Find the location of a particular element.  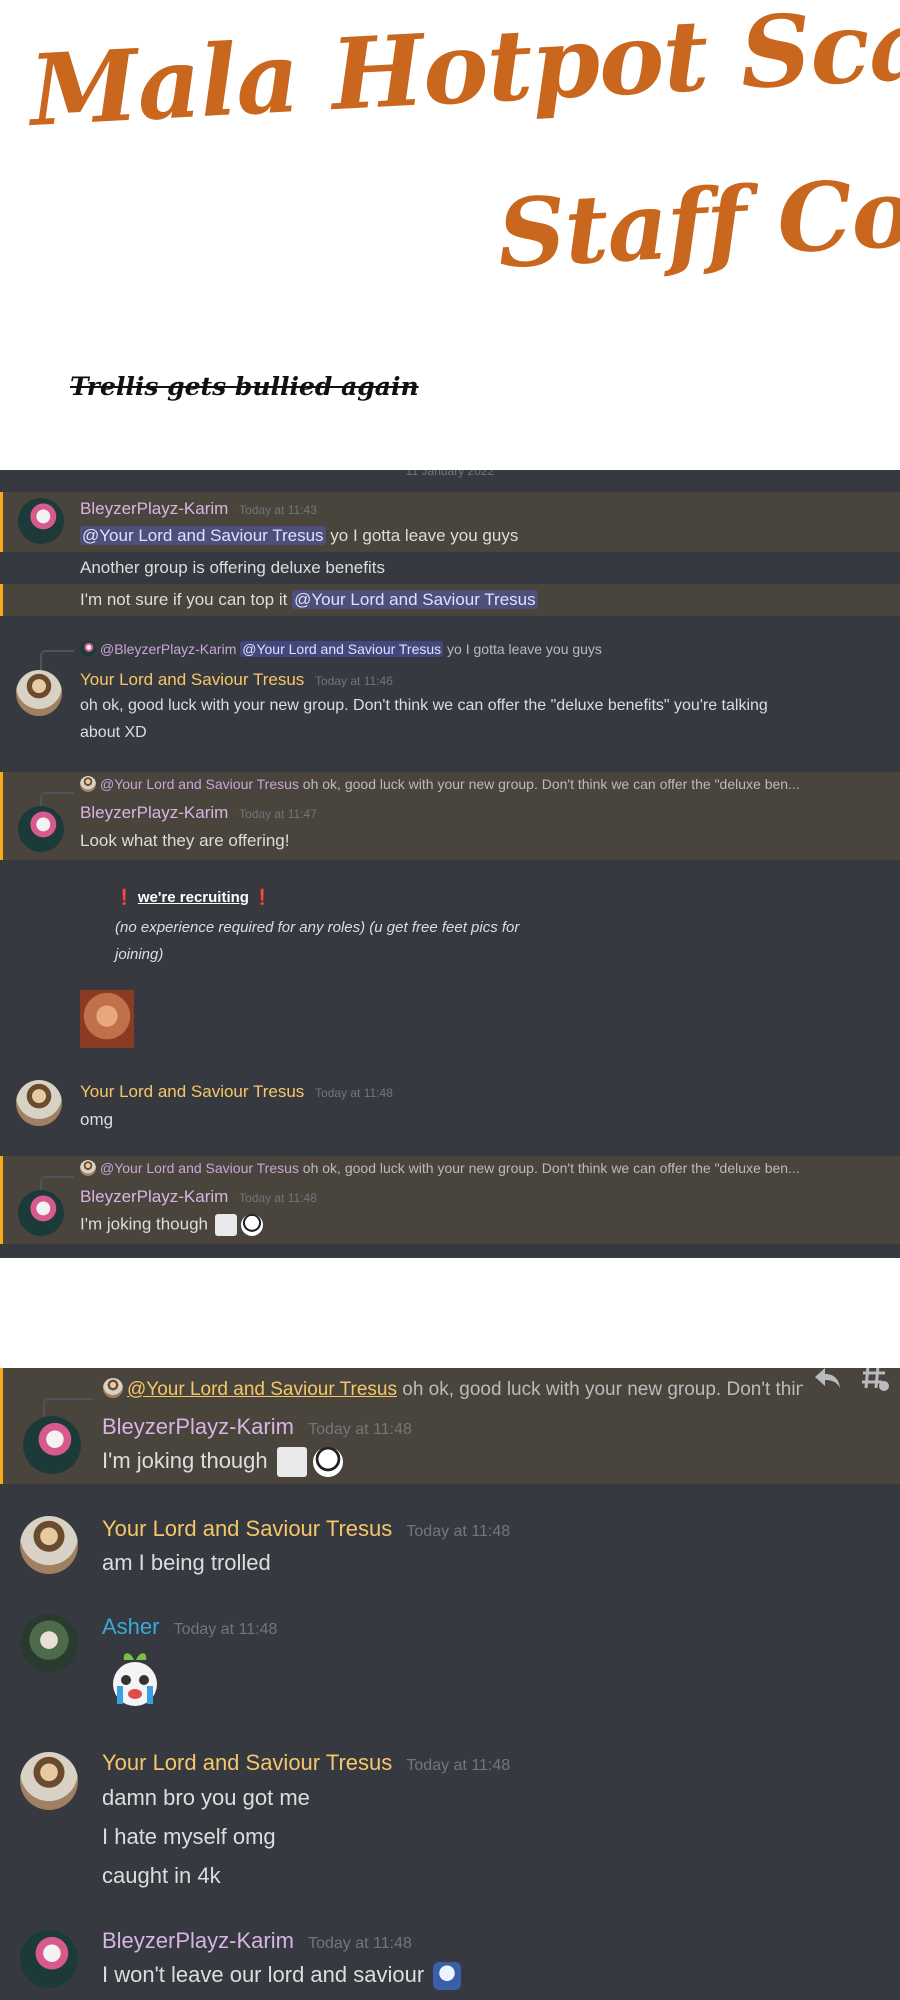

message-text: I hate myself omg is located at coordinates (189, 1836).